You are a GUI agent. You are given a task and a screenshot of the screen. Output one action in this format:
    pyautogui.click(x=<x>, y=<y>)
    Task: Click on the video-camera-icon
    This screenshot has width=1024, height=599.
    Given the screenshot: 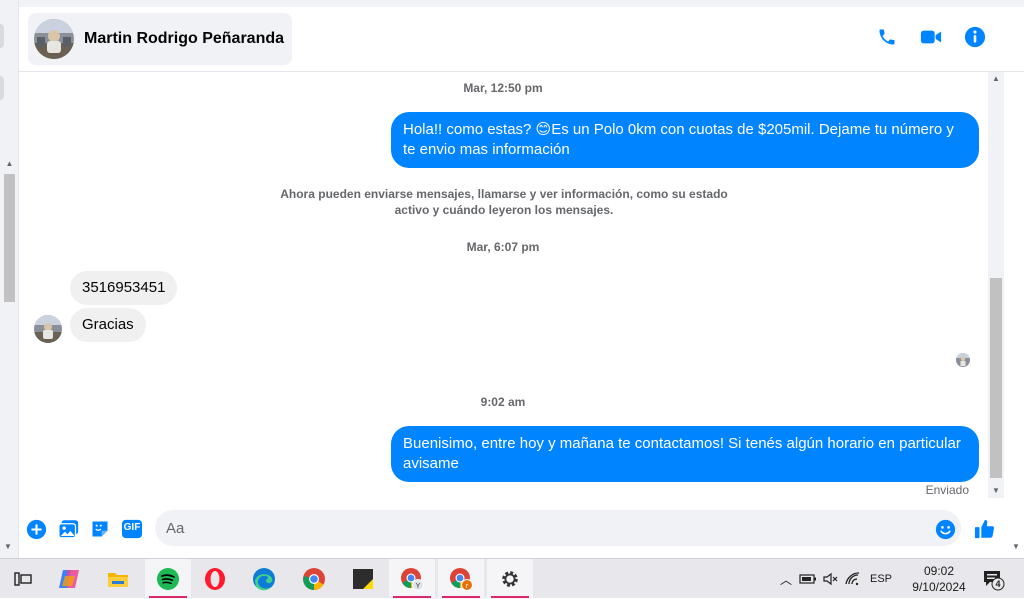 What is the action you would take?
    pyautogui.click(x=931, y=37)
    